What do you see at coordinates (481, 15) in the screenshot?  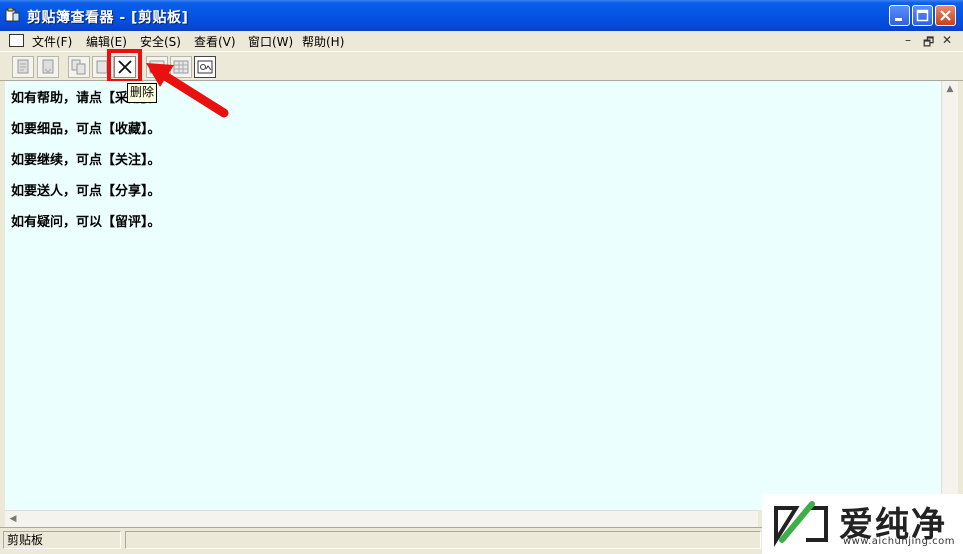 I see `title-bar: 剪贴簿查看器 - [剪贴板]` at bounding box center [481, 15].